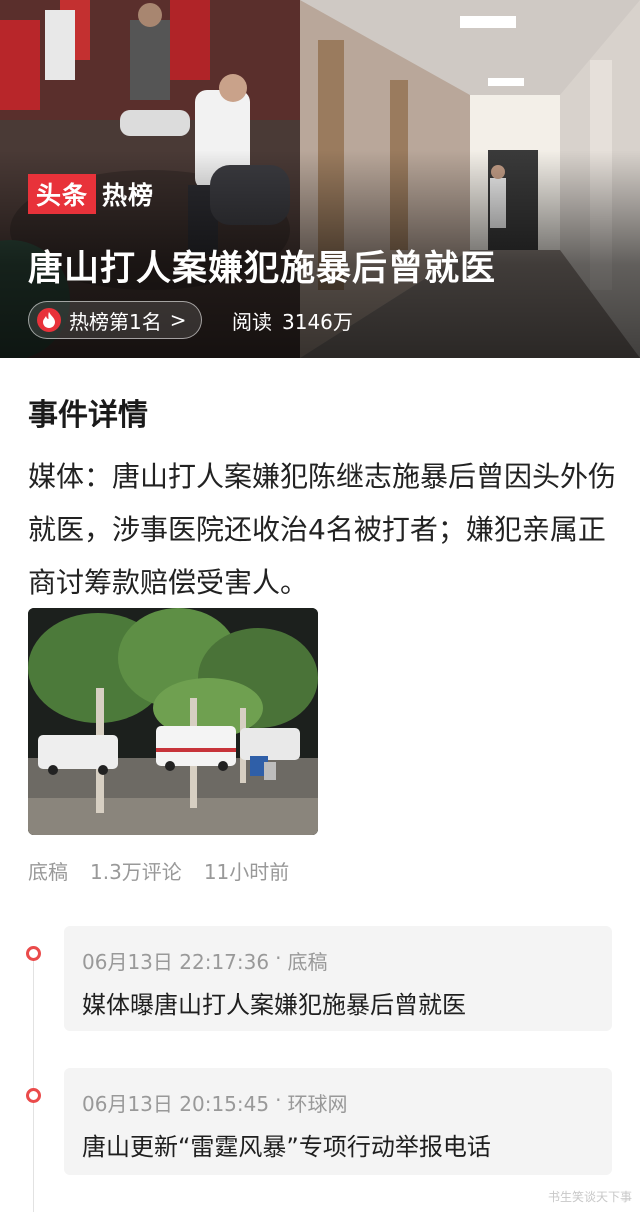  I want to click on hero-title: 唐山打人案嫌犯施暴后曾就医, so click(262, 269).